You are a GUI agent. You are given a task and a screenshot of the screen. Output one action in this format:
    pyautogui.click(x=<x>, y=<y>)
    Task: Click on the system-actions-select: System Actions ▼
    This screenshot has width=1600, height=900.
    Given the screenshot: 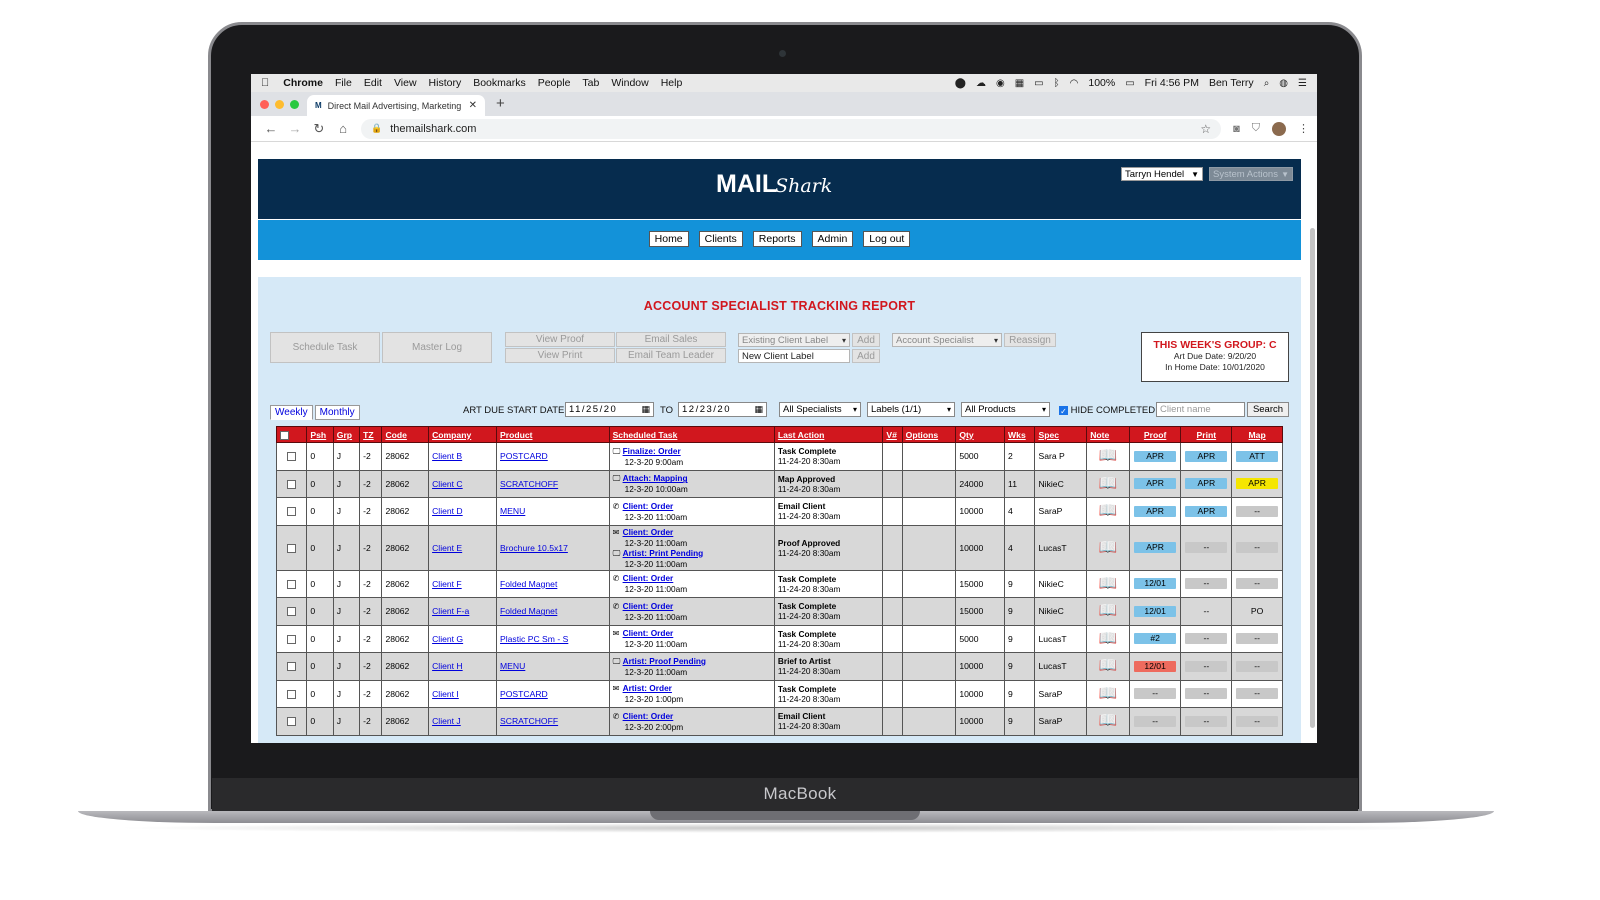 What is the action you would take?
    pyautogui.click(x=1251, y=174)
    